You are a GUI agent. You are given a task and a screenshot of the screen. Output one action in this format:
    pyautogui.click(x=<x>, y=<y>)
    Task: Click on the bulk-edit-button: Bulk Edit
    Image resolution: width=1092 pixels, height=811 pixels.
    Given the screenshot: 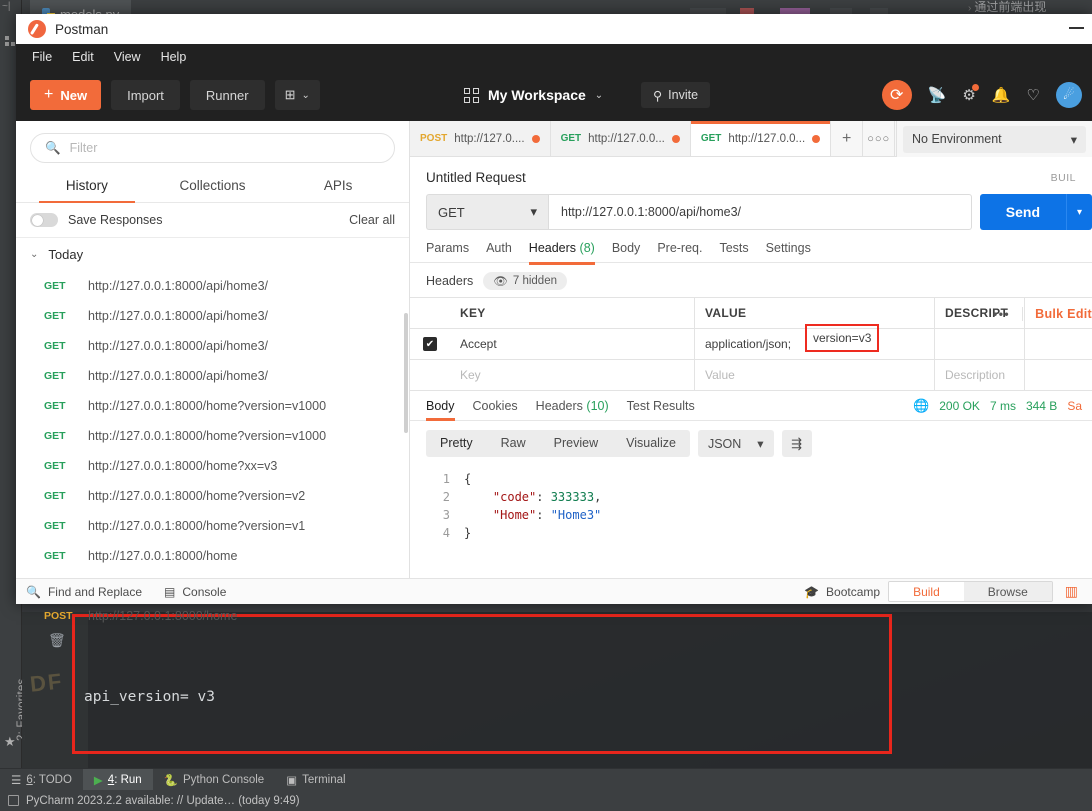 What is the action you would take?
    pyautogui.click(x=1057, y=313)
    